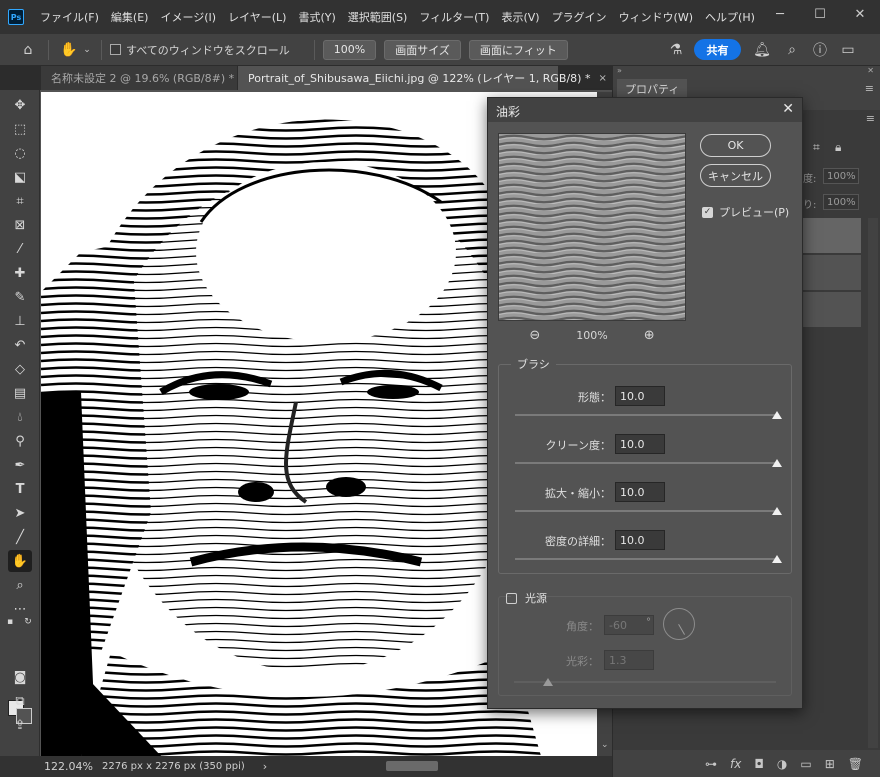 The width and height of the screenshot is (880, 777). What do you see at coordinates (656, 17) in the screenshot?
I see `menu-window: ウィンドウ(W)` at bounding box center [656, 17].